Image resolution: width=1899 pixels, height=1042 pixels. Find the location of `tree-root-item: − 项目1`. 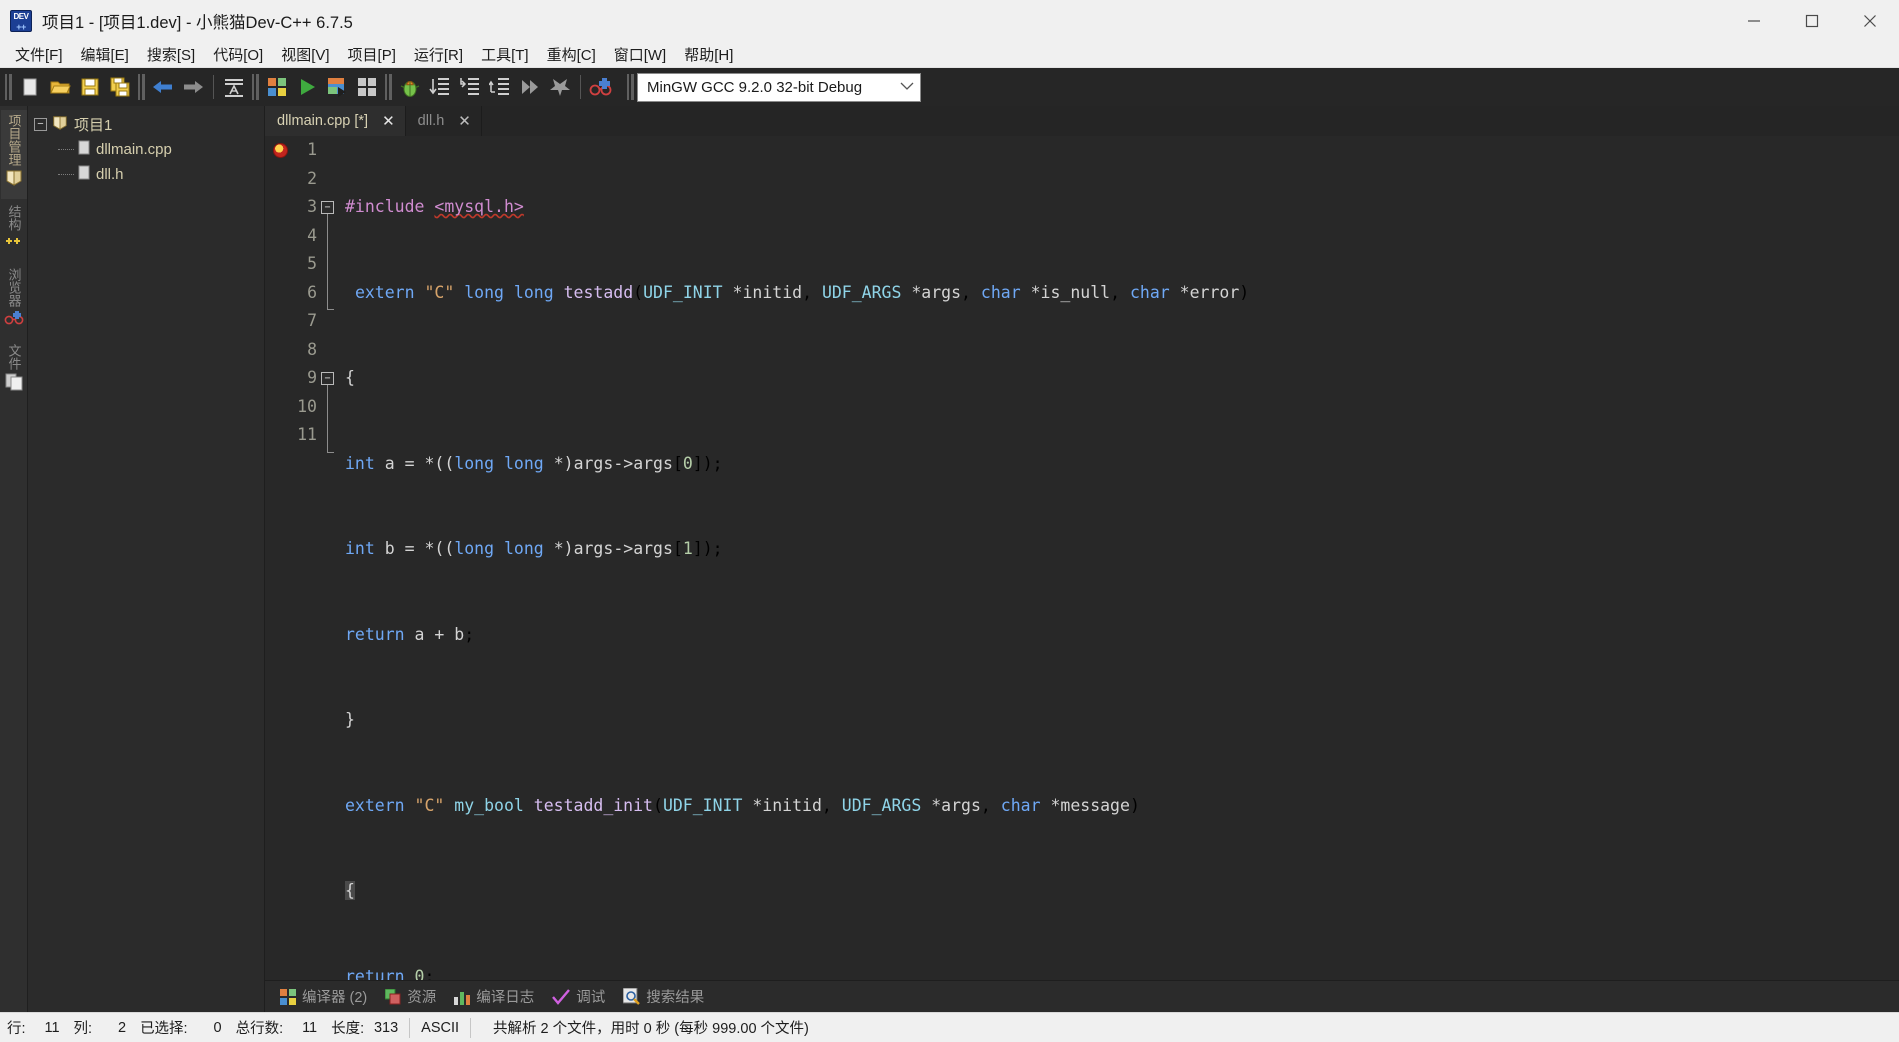

tree-root-item: − 项目1 is located at coordinates (146, 124).